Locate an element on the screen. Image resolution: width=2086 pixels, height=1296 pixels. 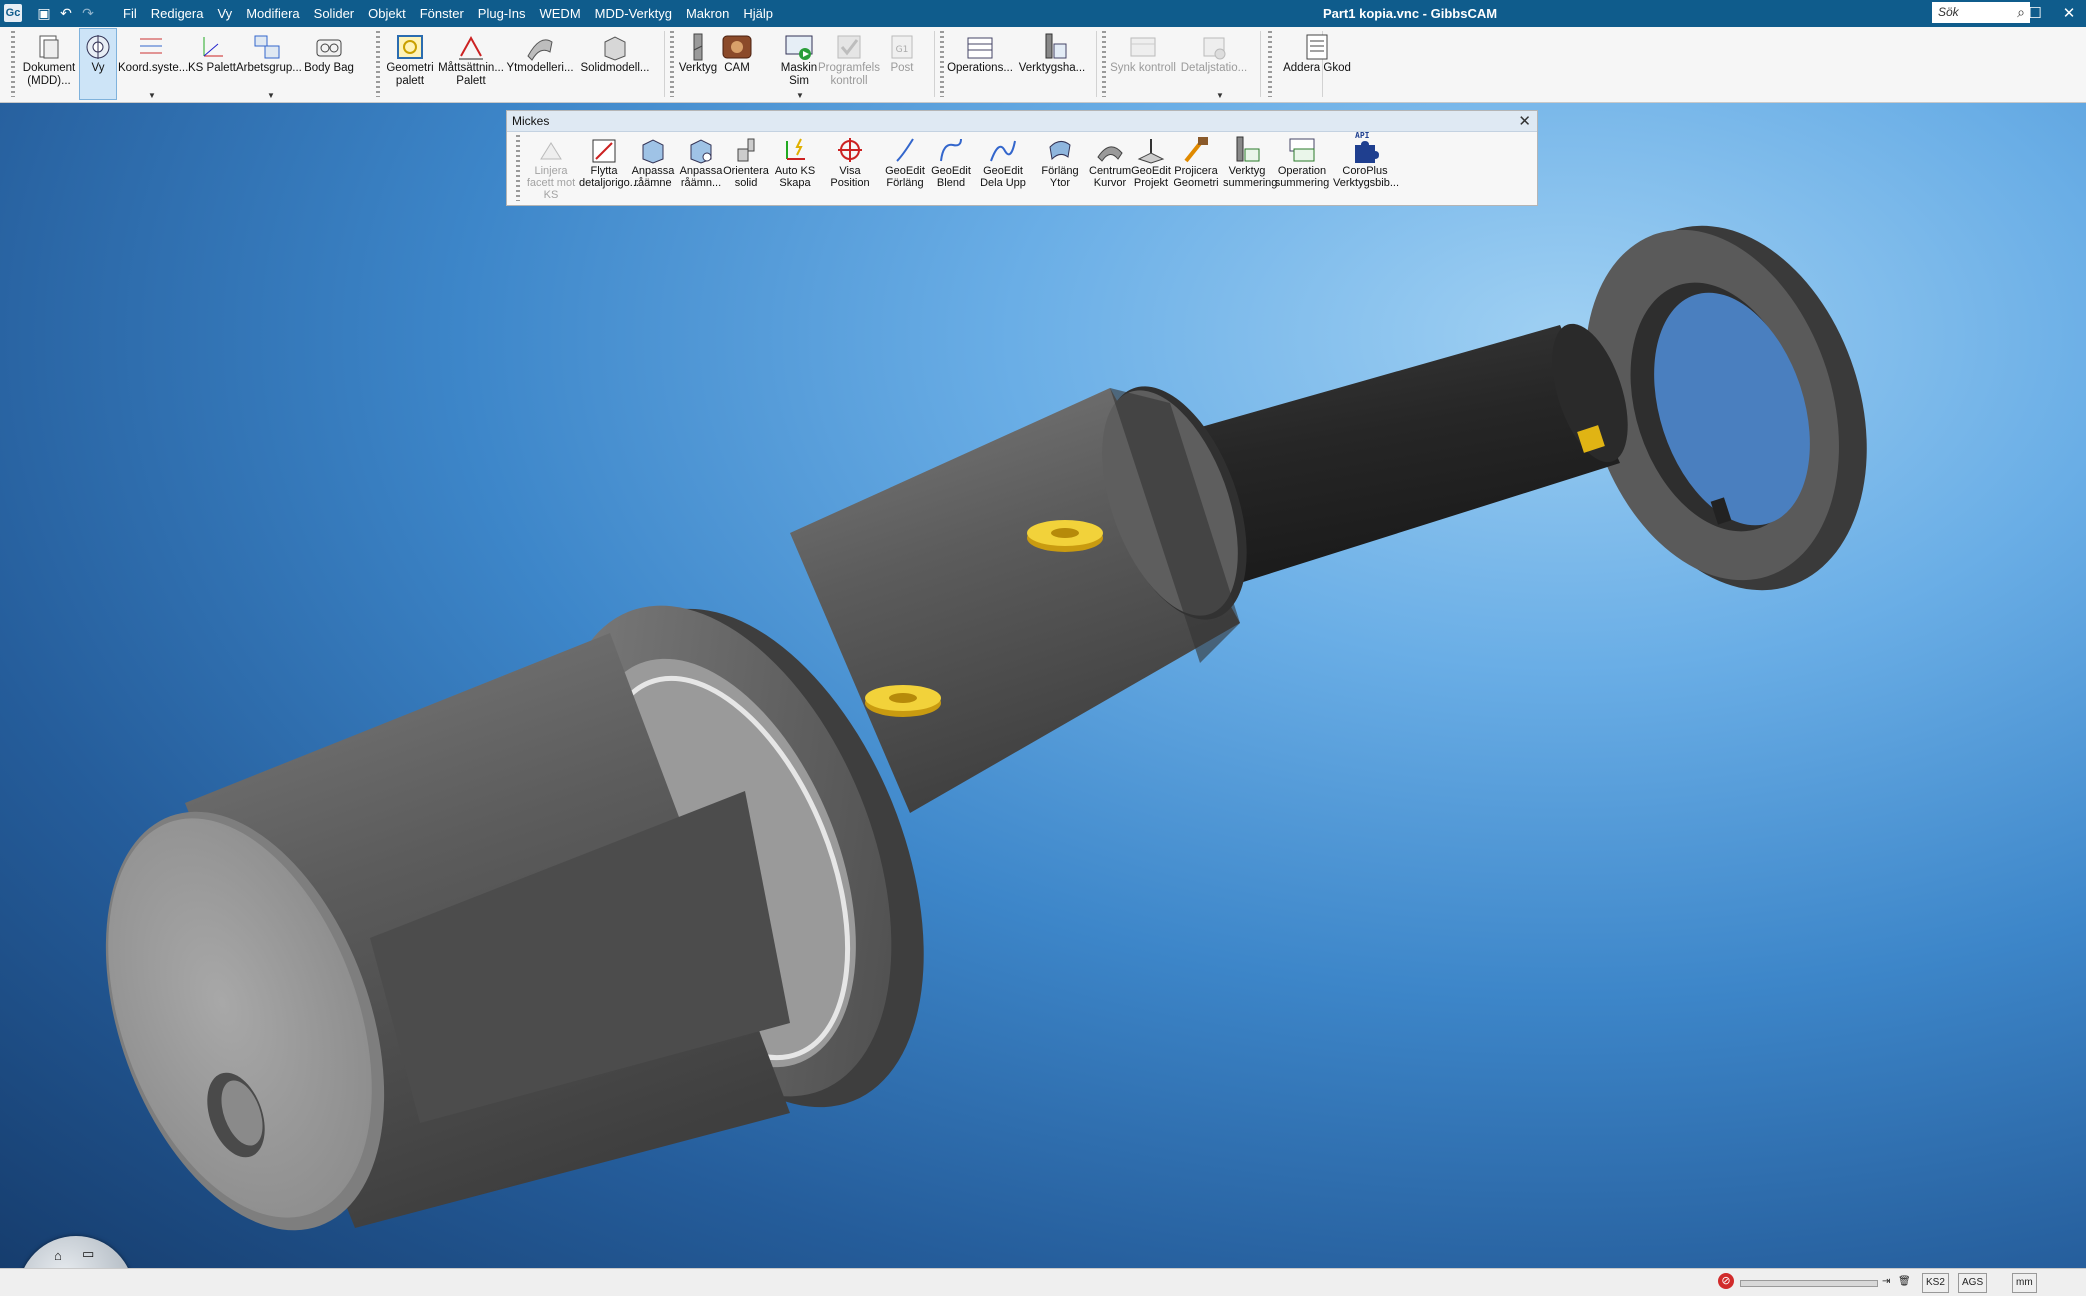
ribbon-button-label: Post is located at coordinates (902, 68).